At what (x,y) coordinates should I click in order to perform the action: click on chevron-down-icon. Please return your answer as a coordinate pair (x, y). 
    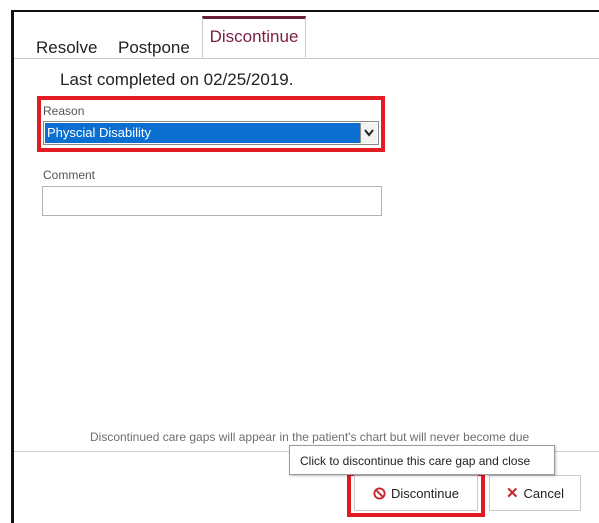
    Looking at the image, I should click on (368, 133).